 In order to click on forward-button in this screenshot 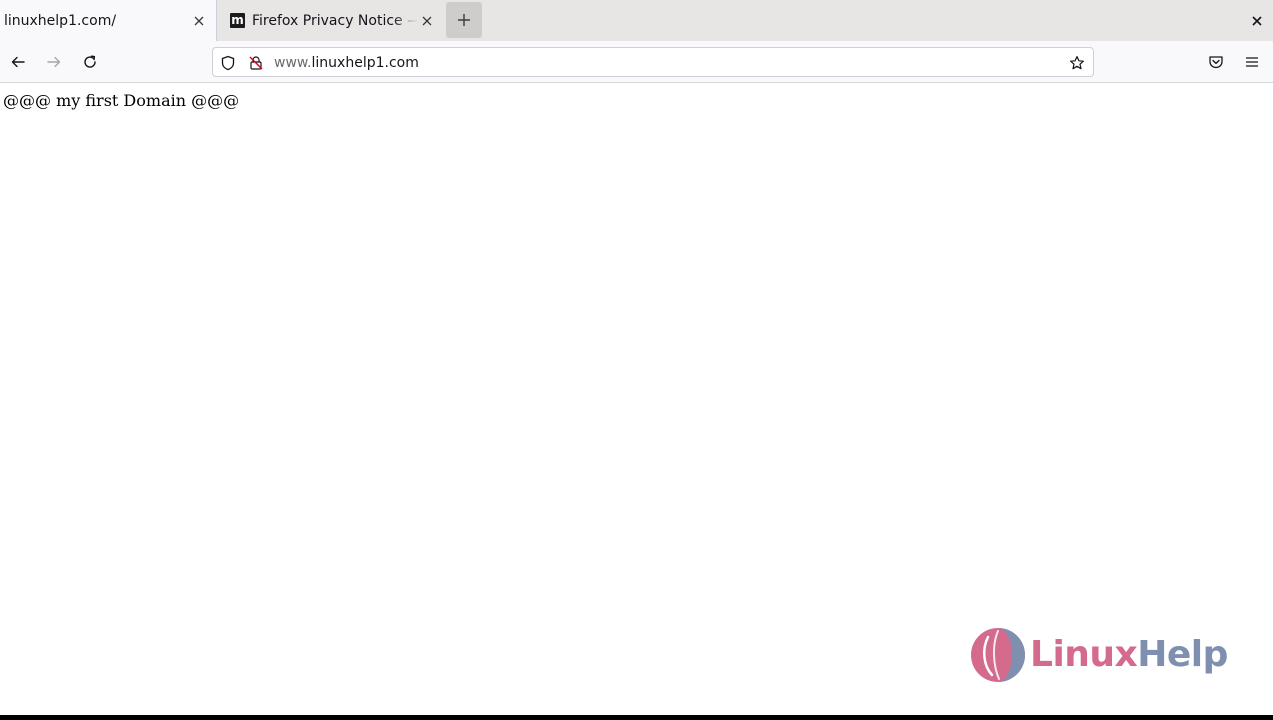, I will do `click(54, 62)`.